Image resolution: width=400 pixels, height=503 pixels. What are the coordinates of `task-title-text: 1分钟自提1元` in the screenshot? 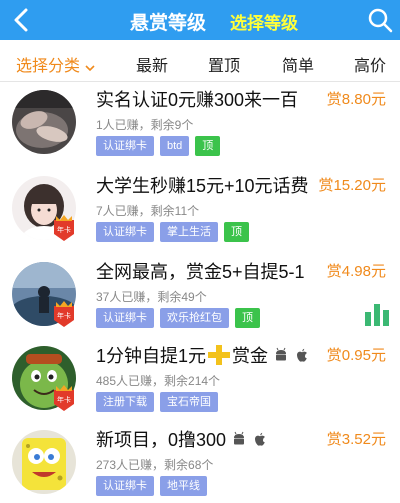 It's located at (151, 356).